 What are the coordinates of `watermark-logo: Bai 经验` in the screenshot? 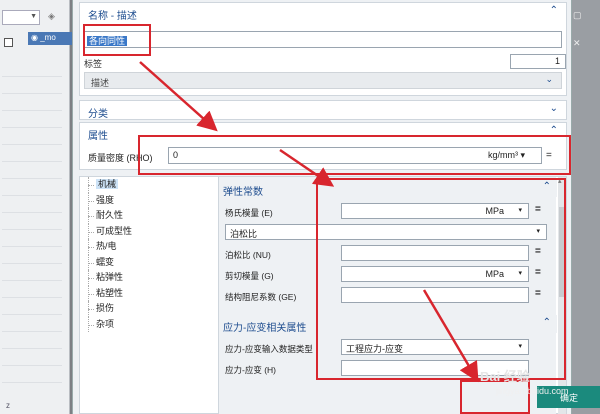 It's located at (505, 376).